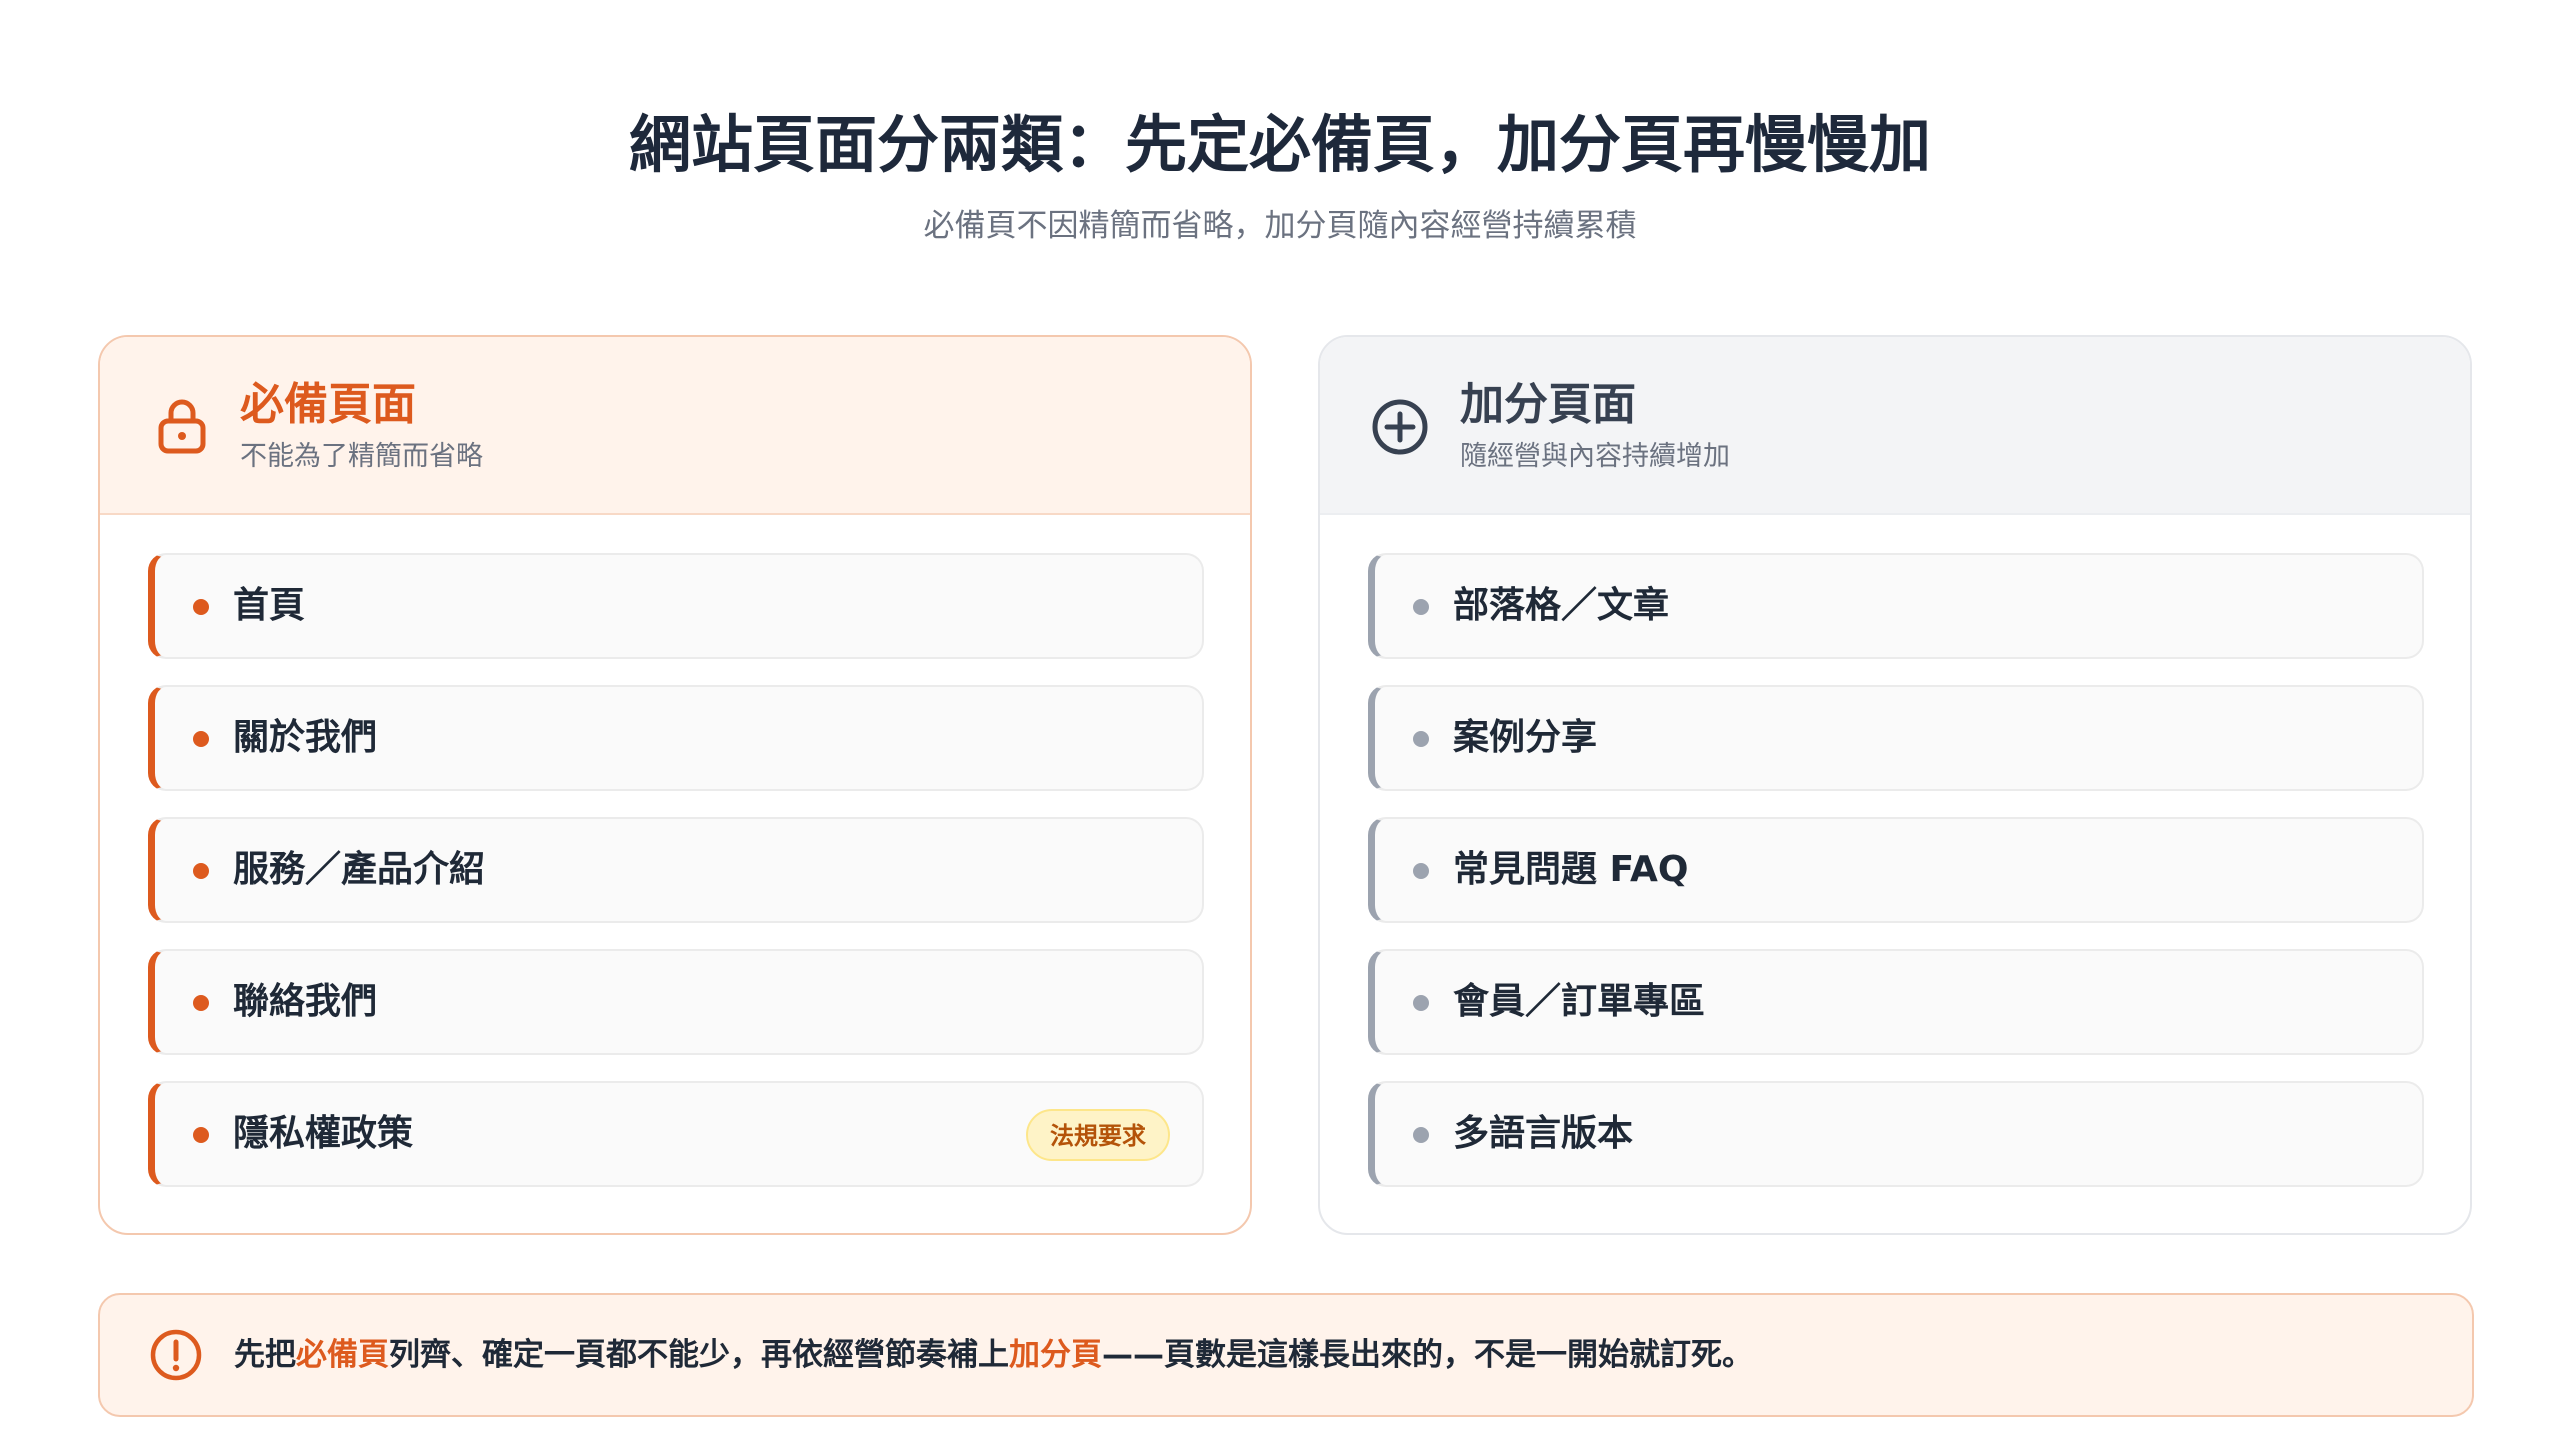  What do you see at coordinates (676, 738) in the screenshot?
I see `list-item: 關於我們` at bounding box center [676, 738].